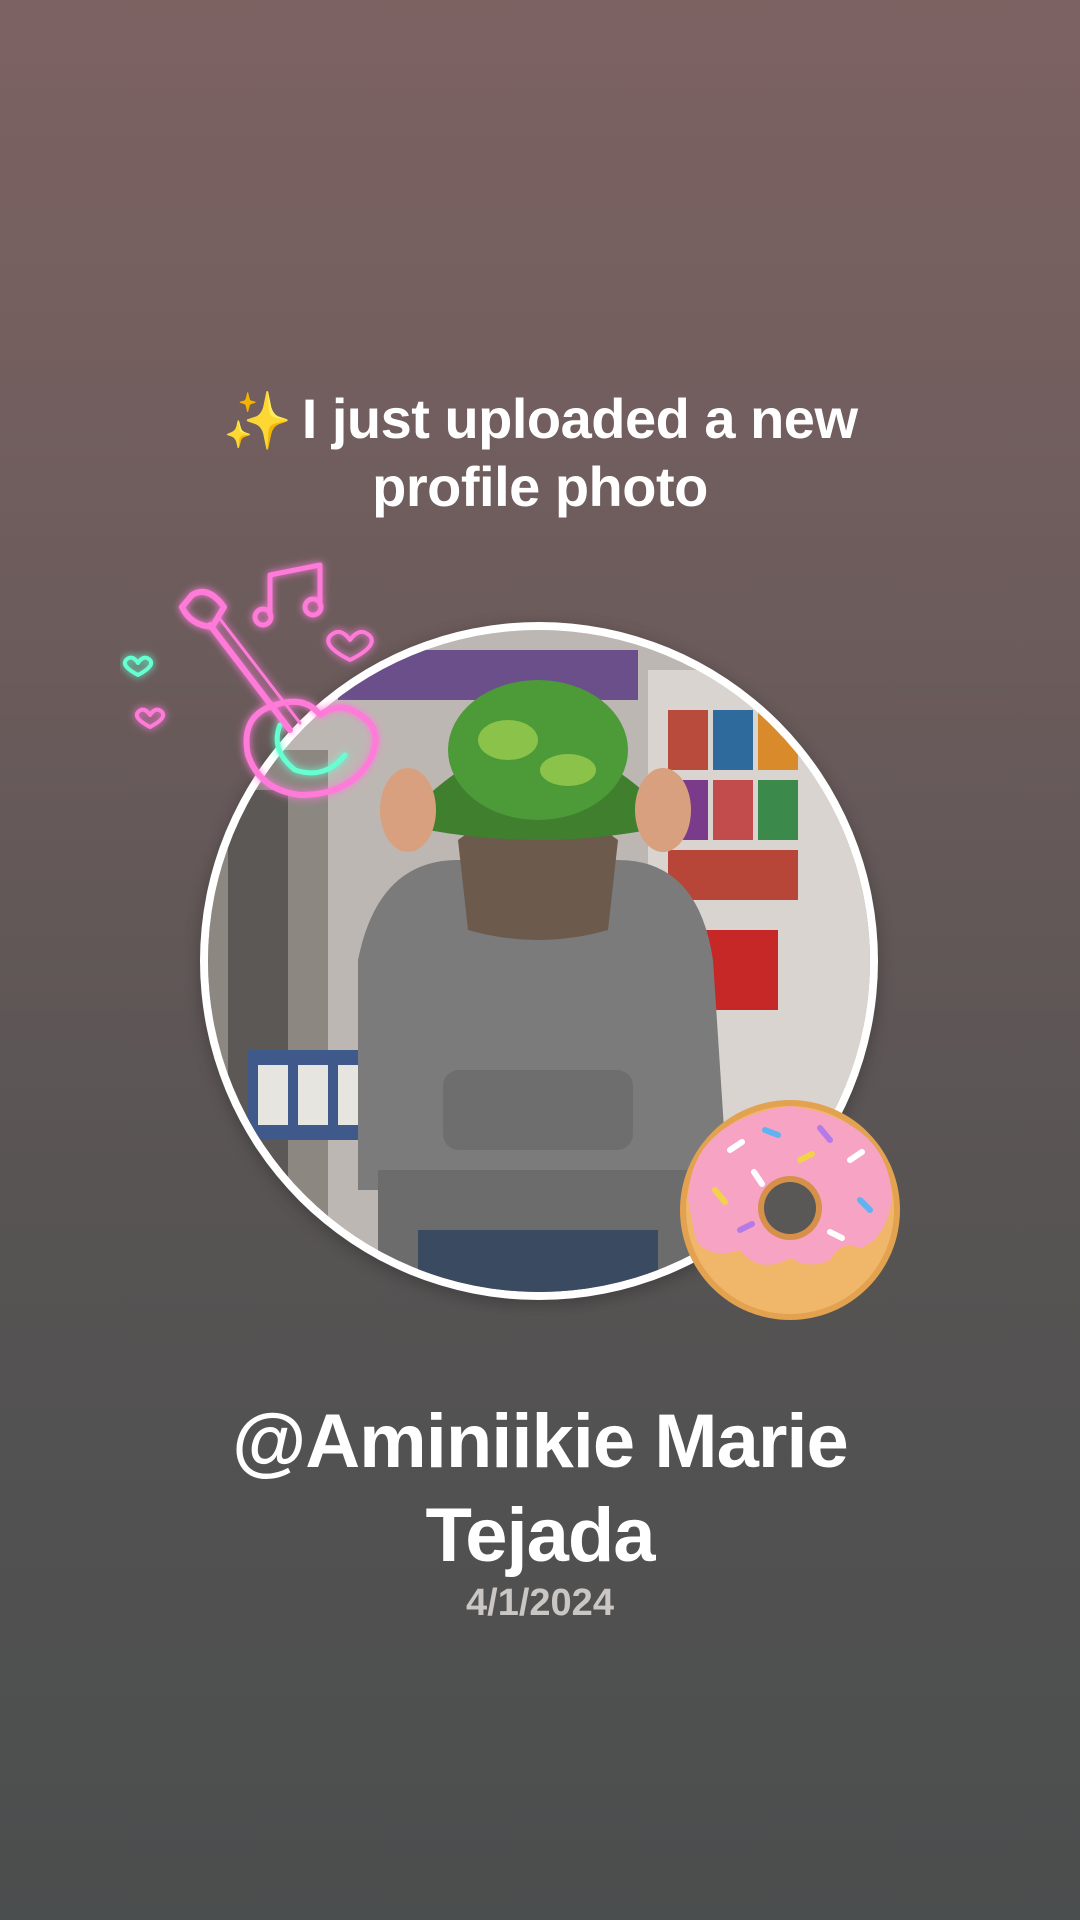 This screenshot has height=1920, width=1080. Describe the element at coordinates (250, 680) in the screenshot. I see `neon-guitar-icon` at that location.